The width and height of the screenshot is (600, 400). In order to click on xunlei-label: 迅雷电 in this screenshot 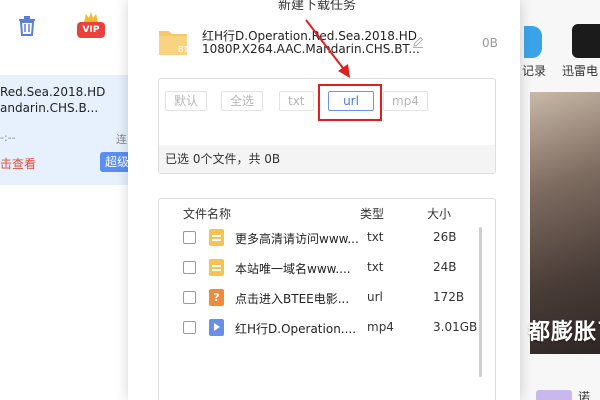, I will do `click(580, 71)`.